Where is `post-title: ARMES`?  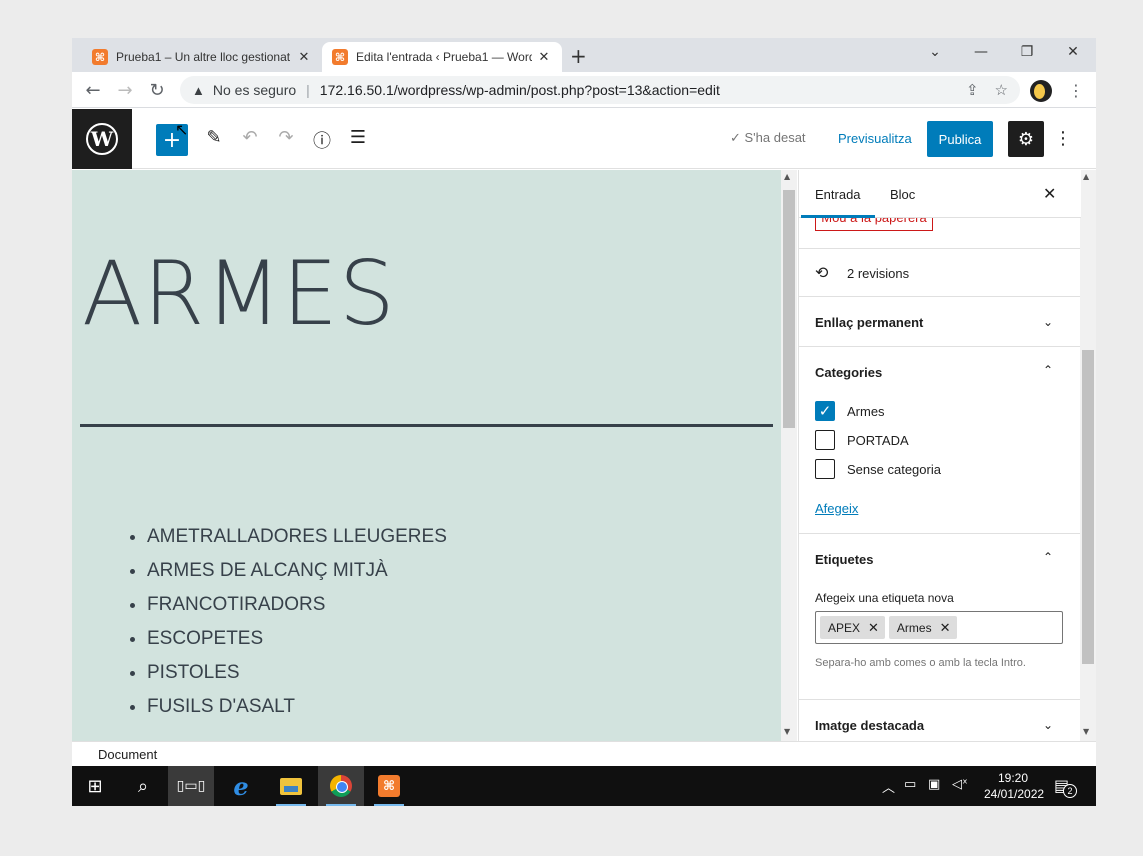 post-title: ARMES is located at coordinates (239, 293).